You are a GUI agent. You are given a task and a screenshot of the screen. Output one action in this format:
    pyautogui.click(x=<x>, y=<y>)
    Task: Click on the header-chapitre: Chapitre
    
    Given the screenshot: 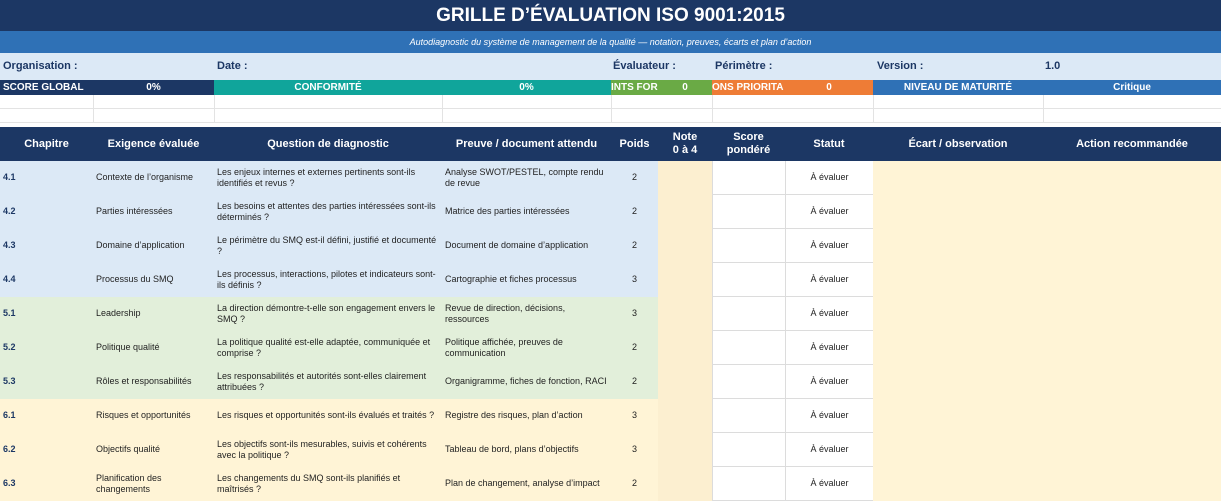 What is the action you would take?
    pyautogui.click(x=46, y=144)
    